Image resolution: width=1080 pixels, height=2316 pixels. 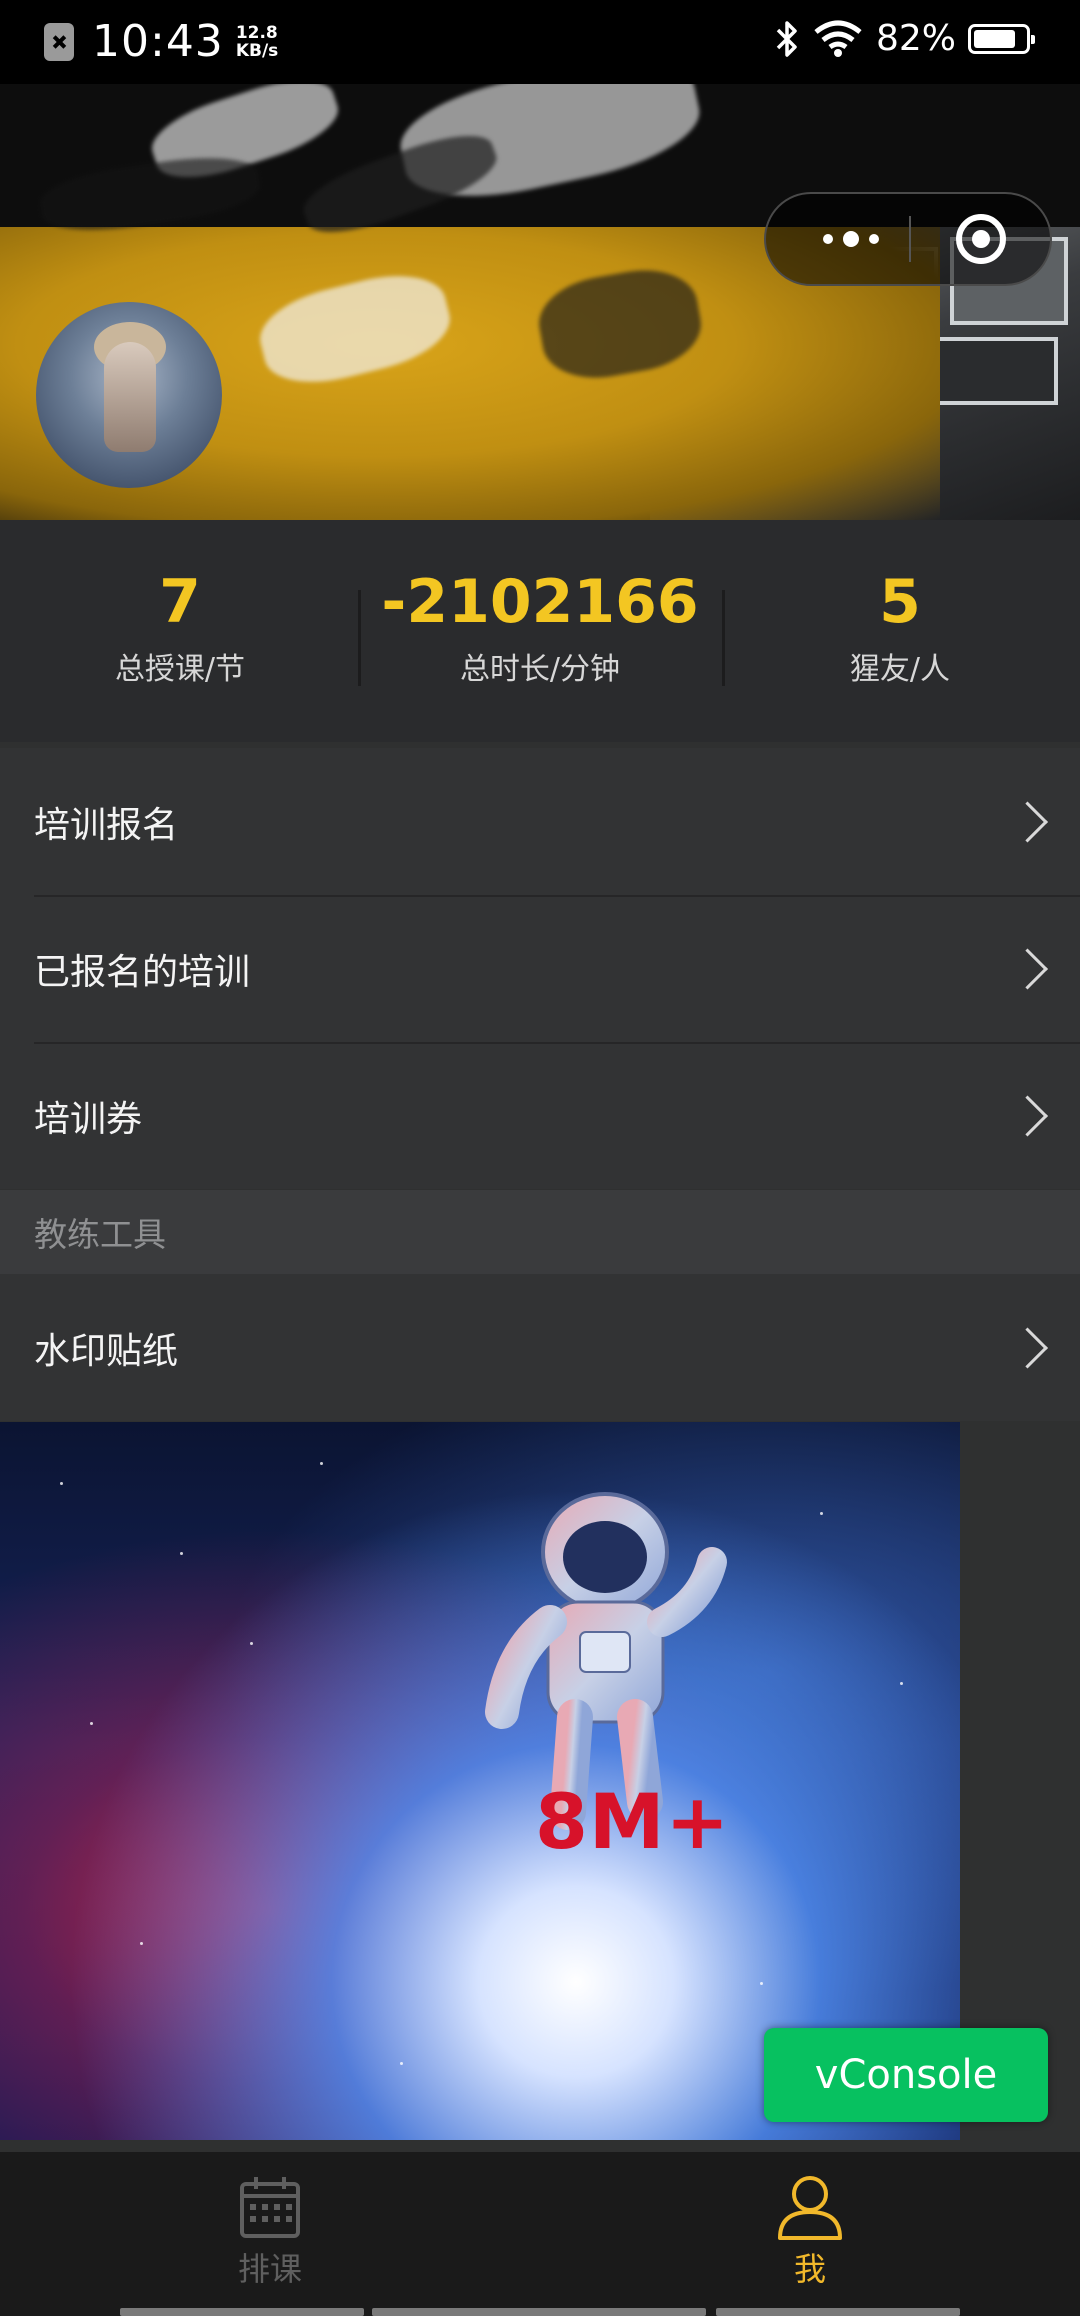 I want to click on stats-row: 7 总授课/节 -2102166 总时长/分钟 5 猩友/人, so click(x=540, y=631).